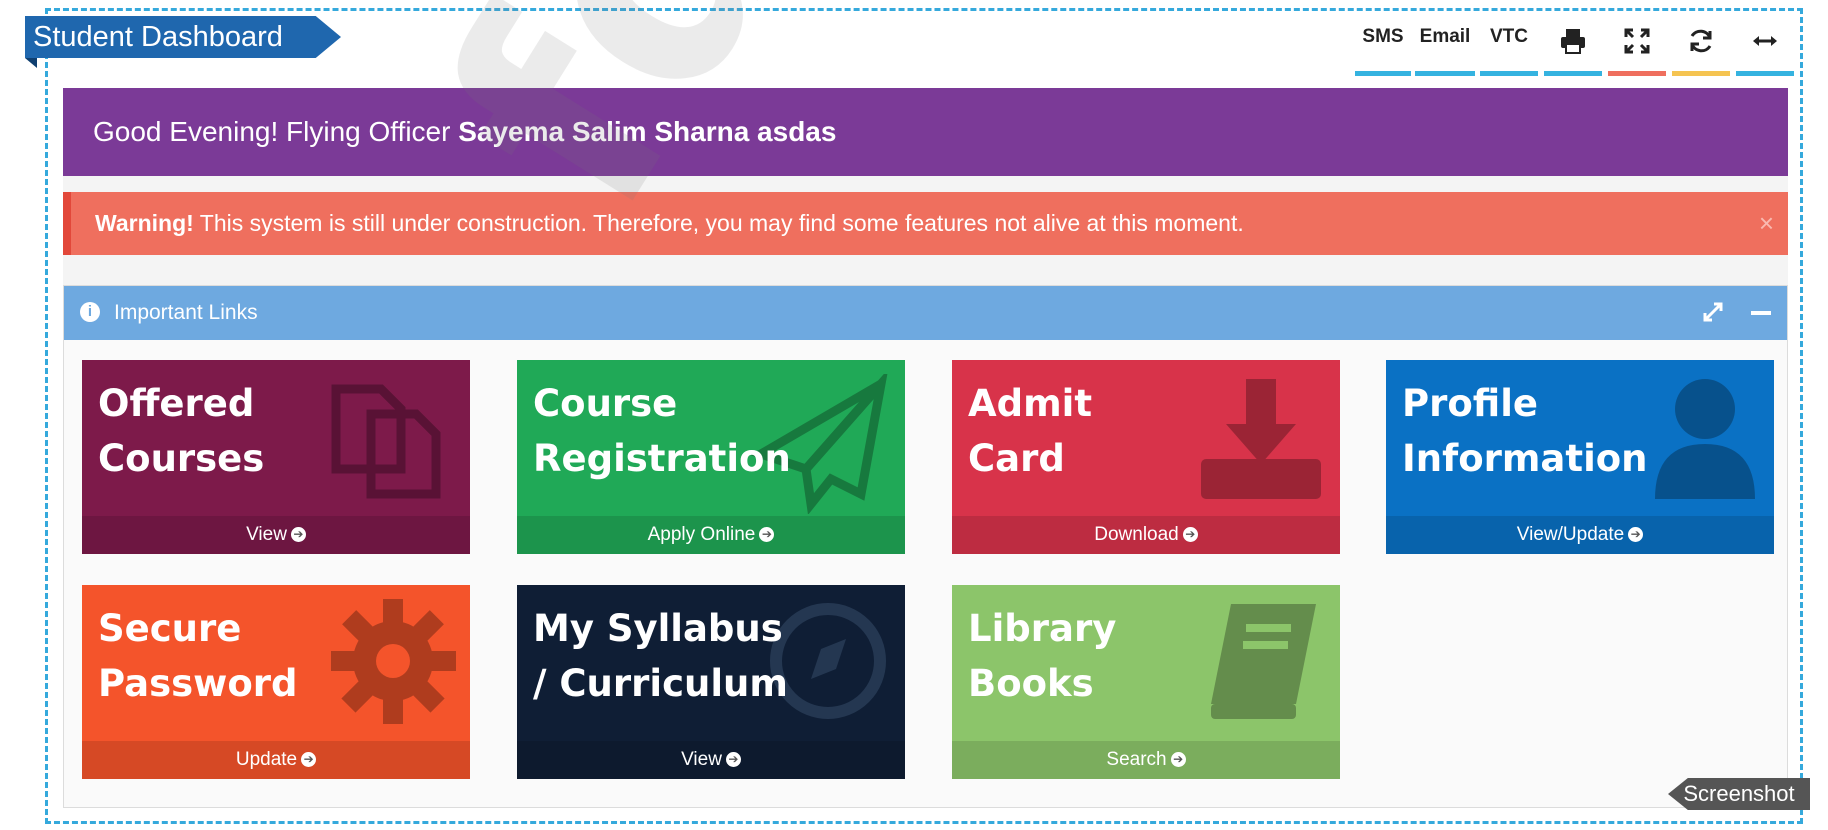 The width and height of the screenshot is (1828, 830). Describe the element at coordinates (1765, 73) in the screenshot. I see `expand-width-underline` at that location.